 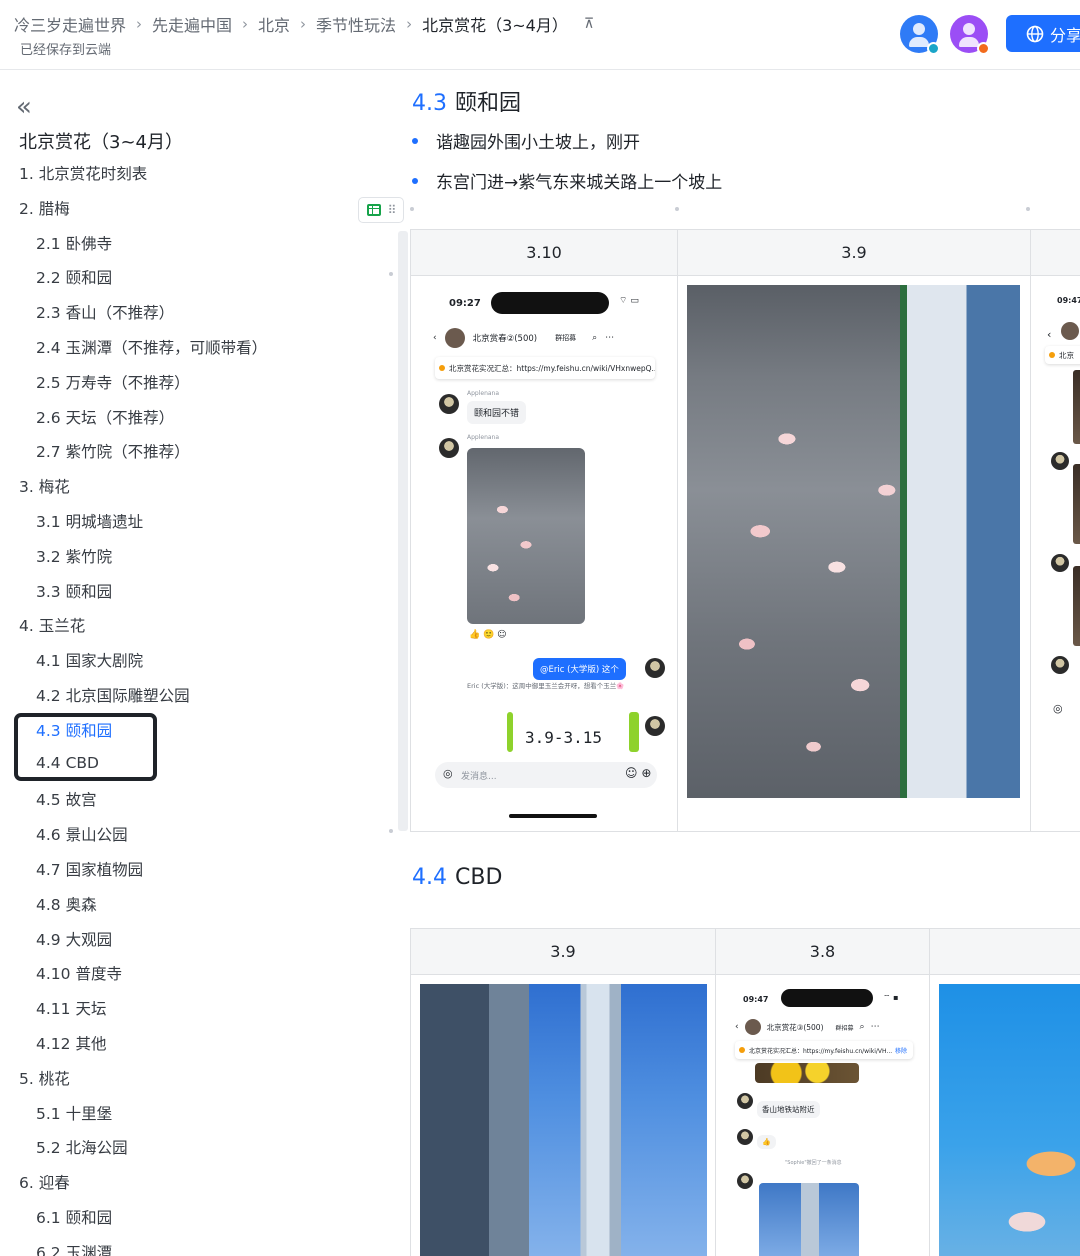 I want to click on share-button: 分享, so click(x=1043, y=33).